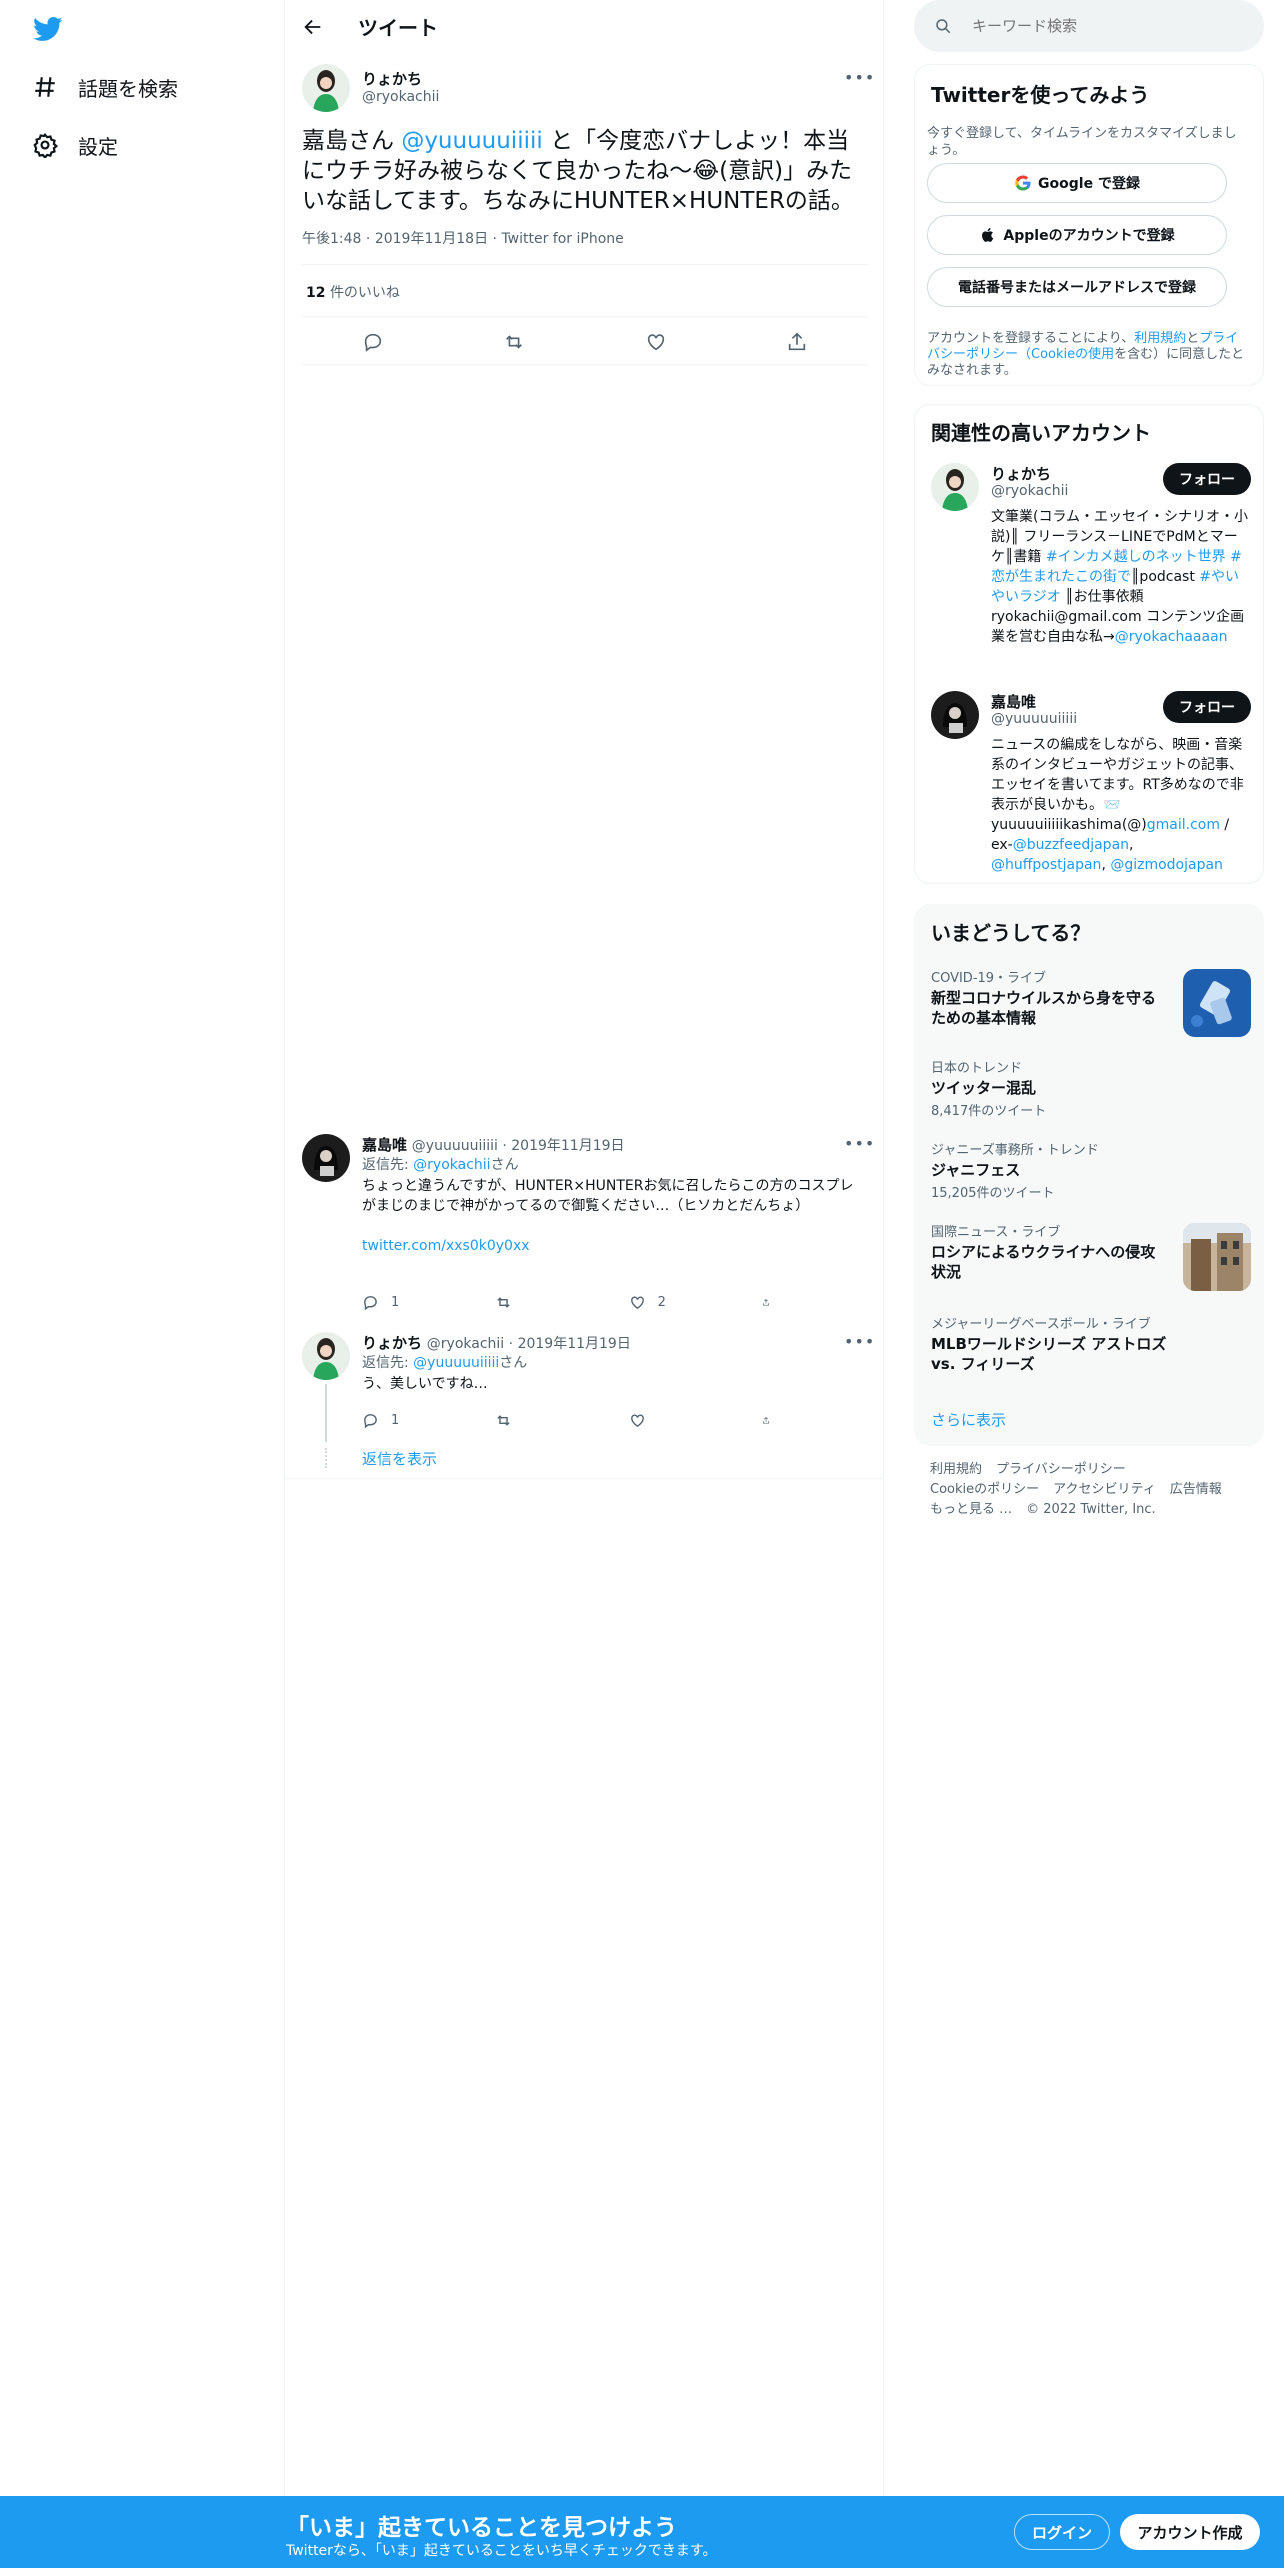 The width and height of the screenshot is (1284, 2568). What do you see at coordinates (105, 87) in the screenshot?
I see `nav-explore: 話題を検索` at bounding box center [105, 87].